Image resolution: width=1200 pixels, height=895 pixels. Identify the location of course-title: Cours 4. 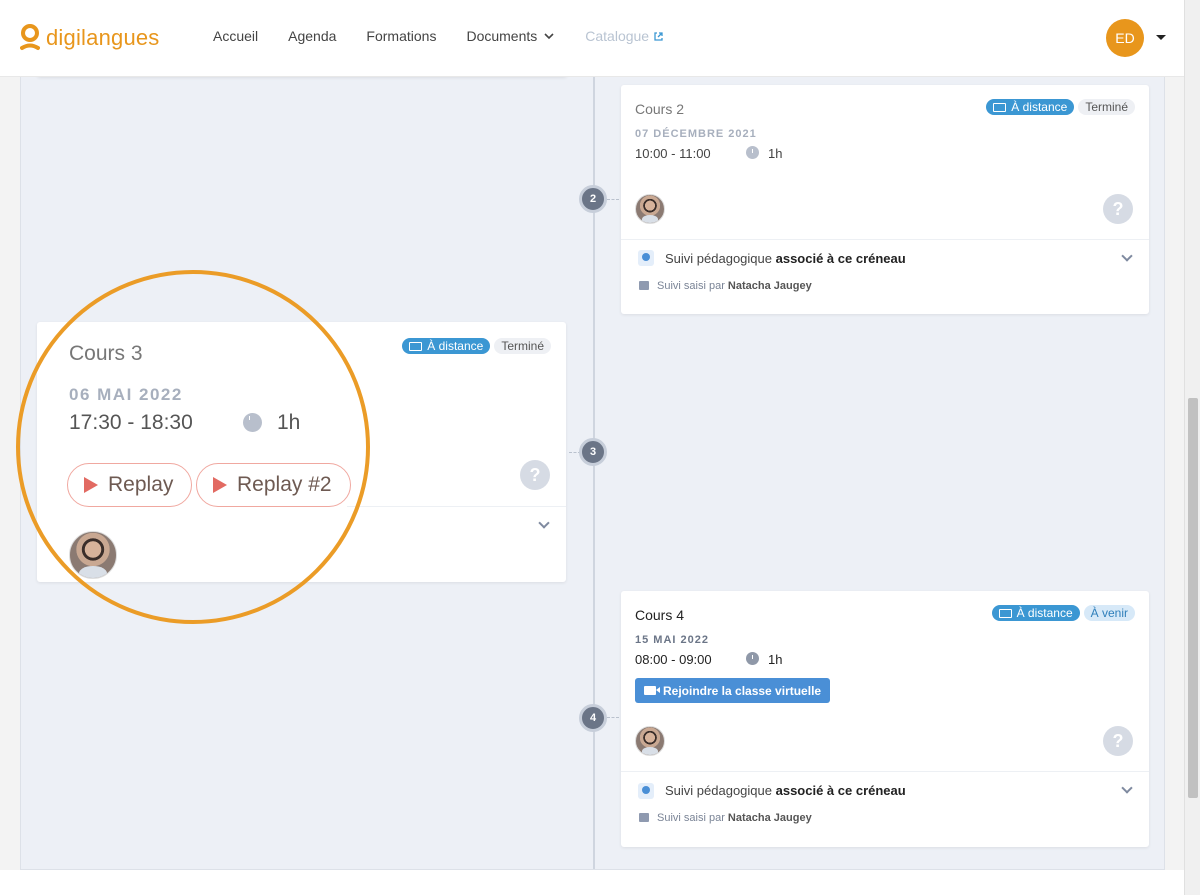
(660, 615).